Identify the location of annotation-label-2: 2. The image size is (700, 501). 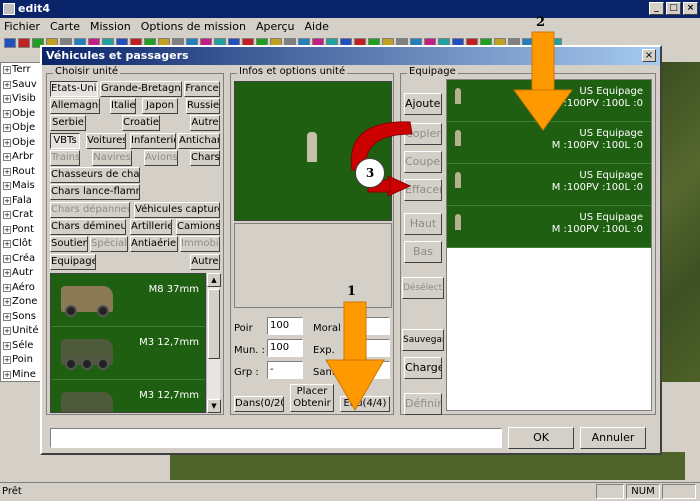
(541, 22).